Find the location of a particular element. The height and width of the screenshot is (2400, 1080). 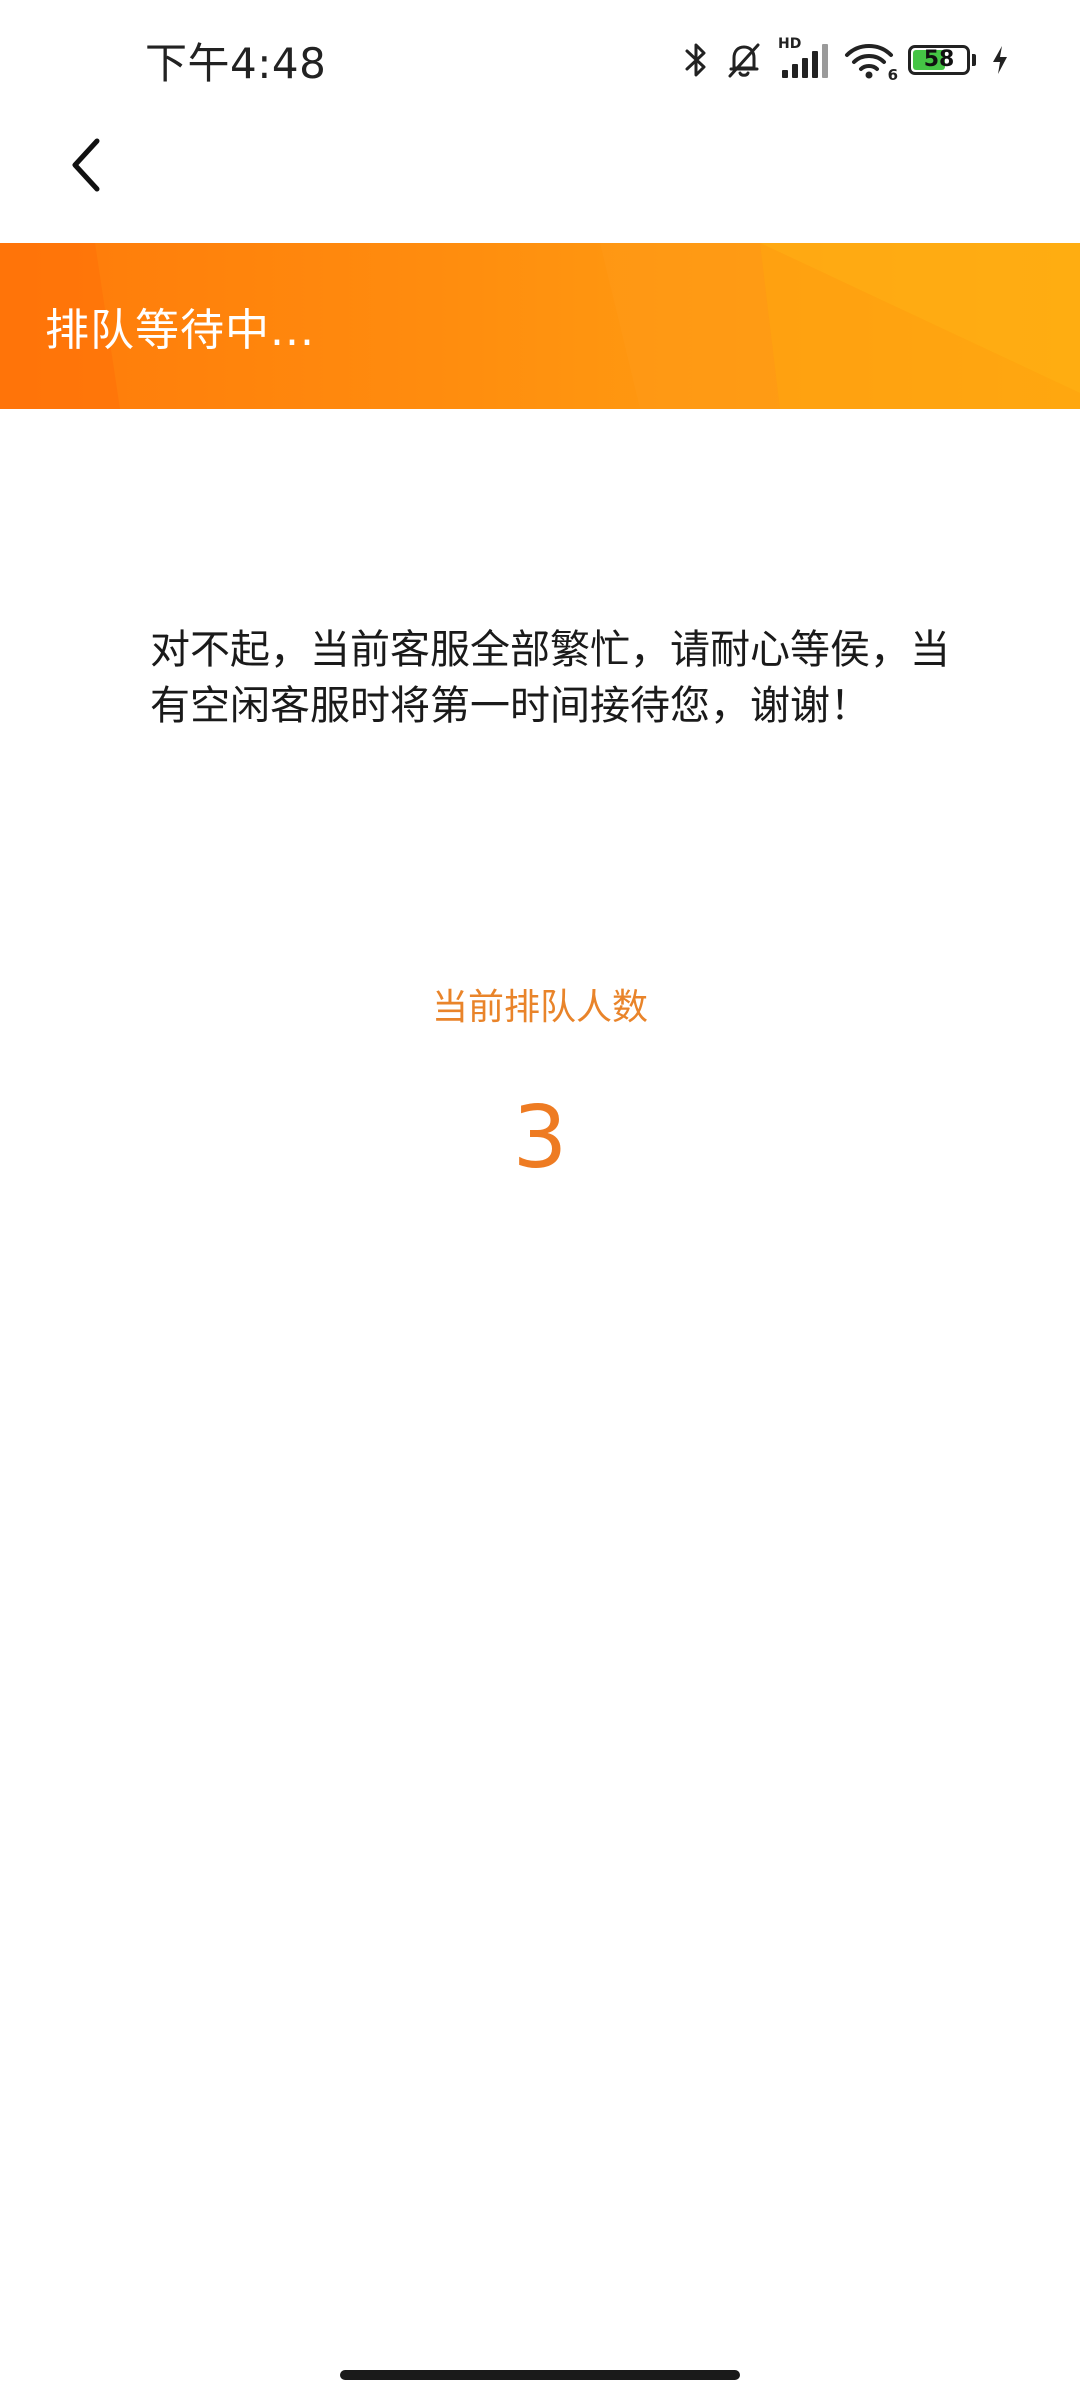

status-icons: HD 6 58 is located at coordinates (846, 60).